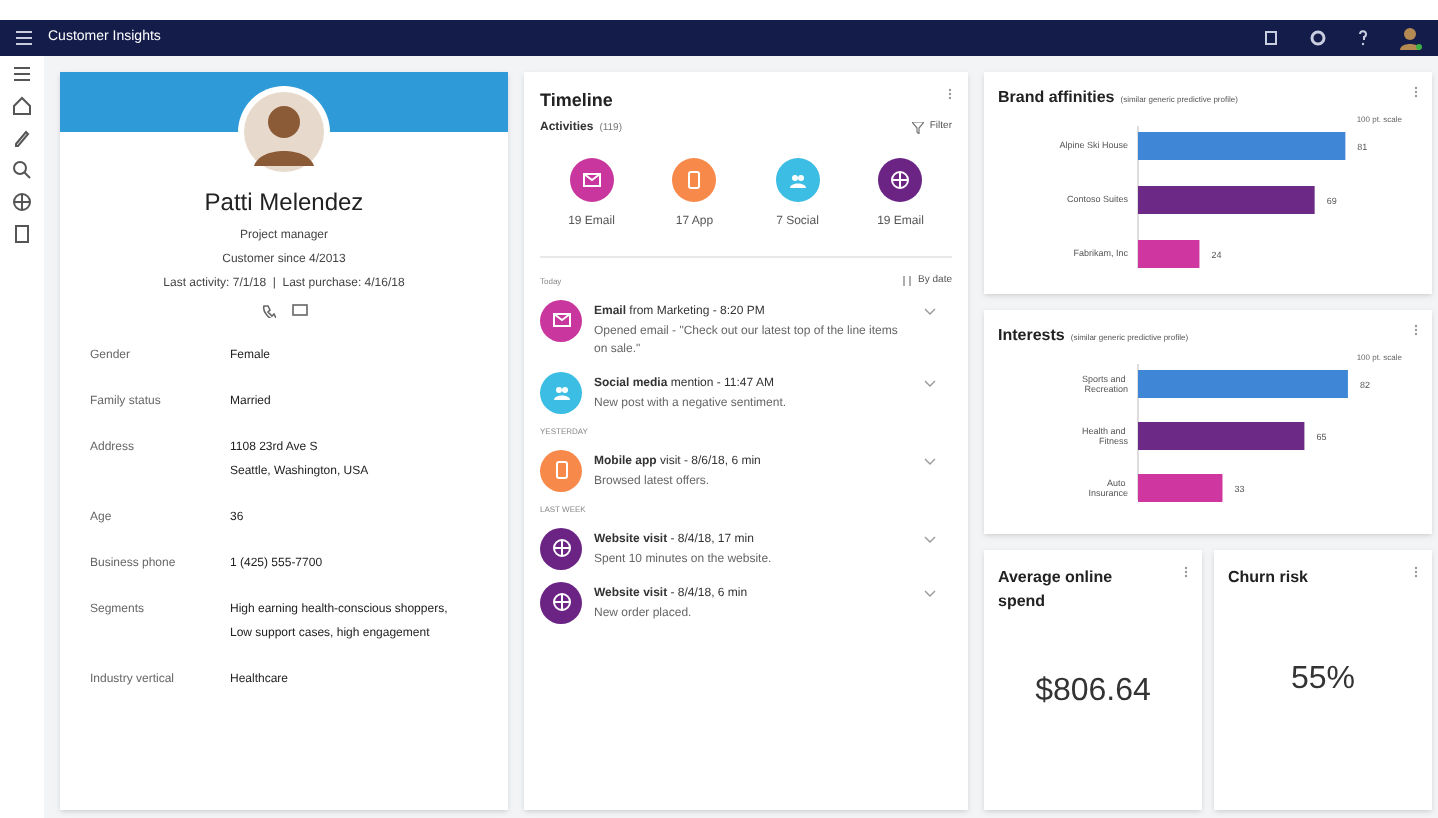 This screenshot has height=818, width=1438. I want to click on chart-title: Brand affinities, so click(1056, 98).